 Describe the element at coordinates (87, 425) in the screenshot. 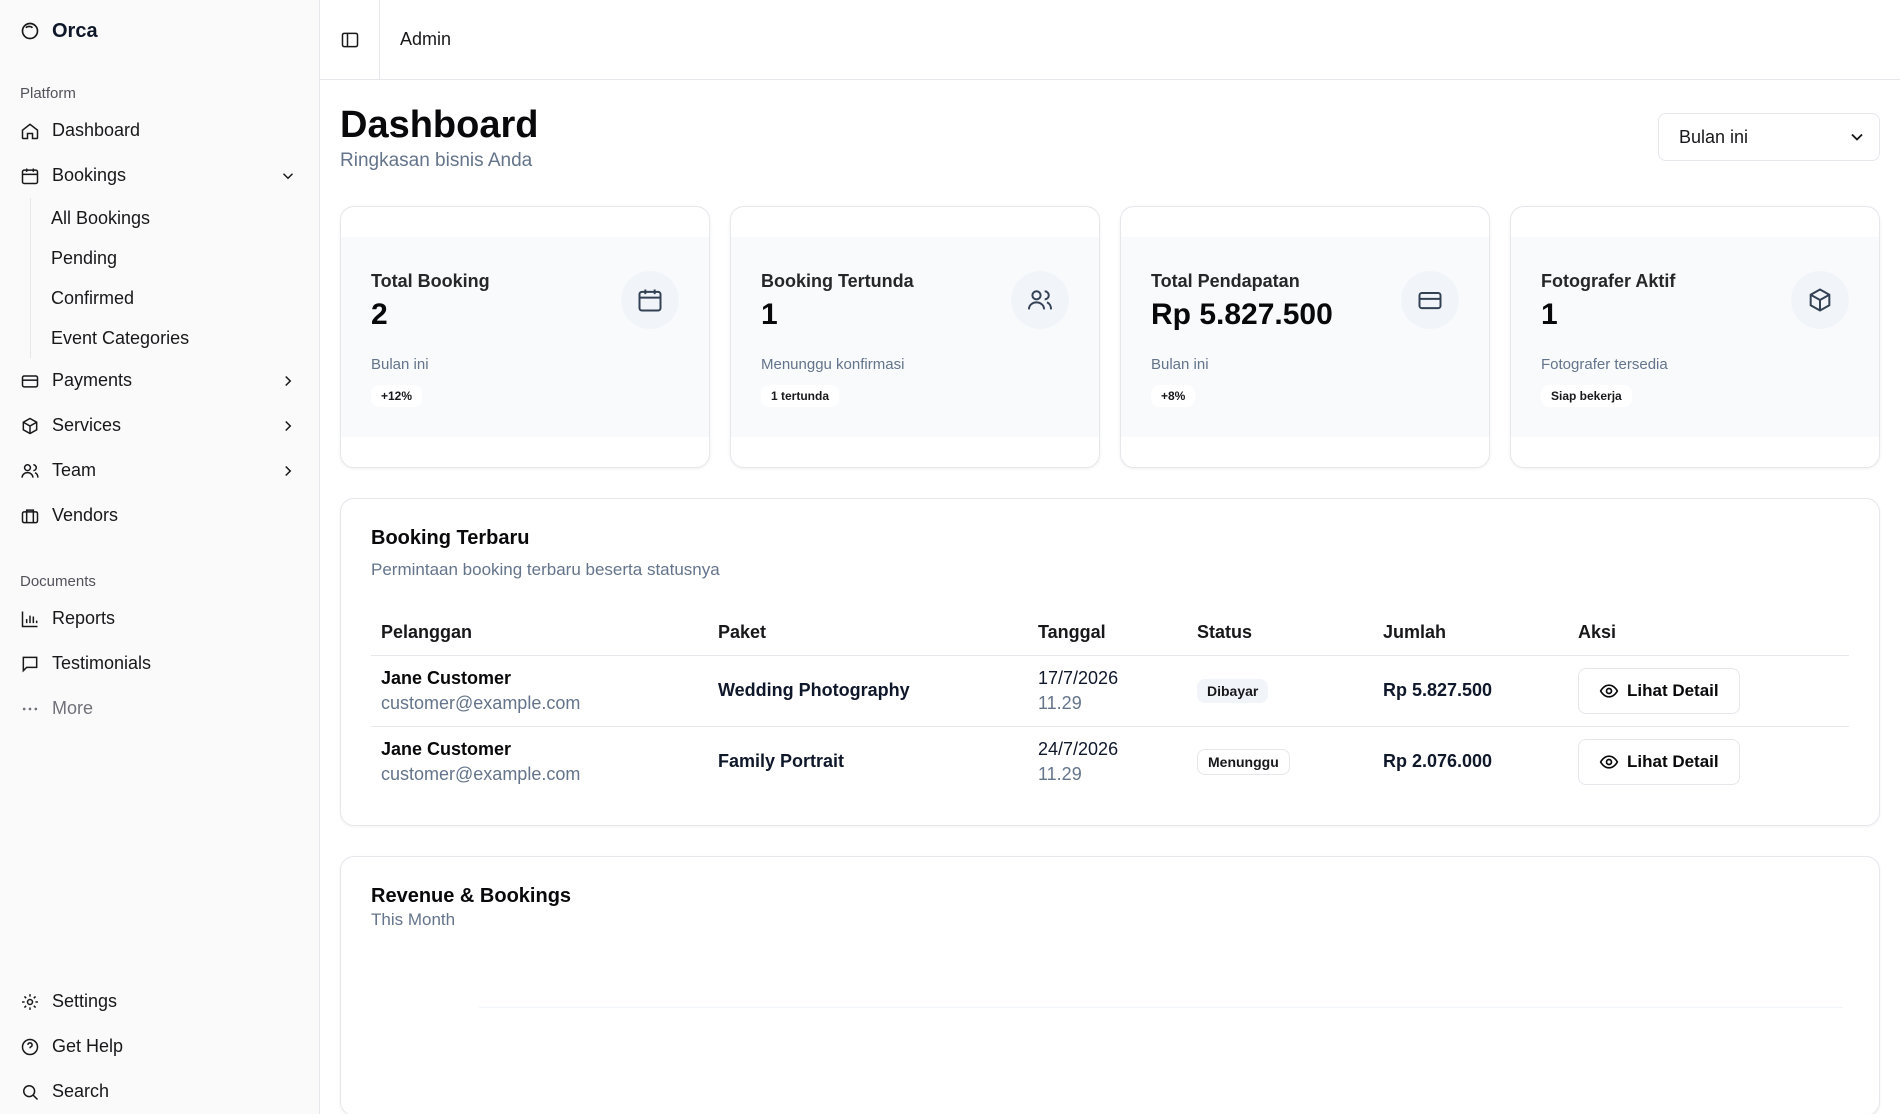

I see `sidebar-item-label: Services` at that location.